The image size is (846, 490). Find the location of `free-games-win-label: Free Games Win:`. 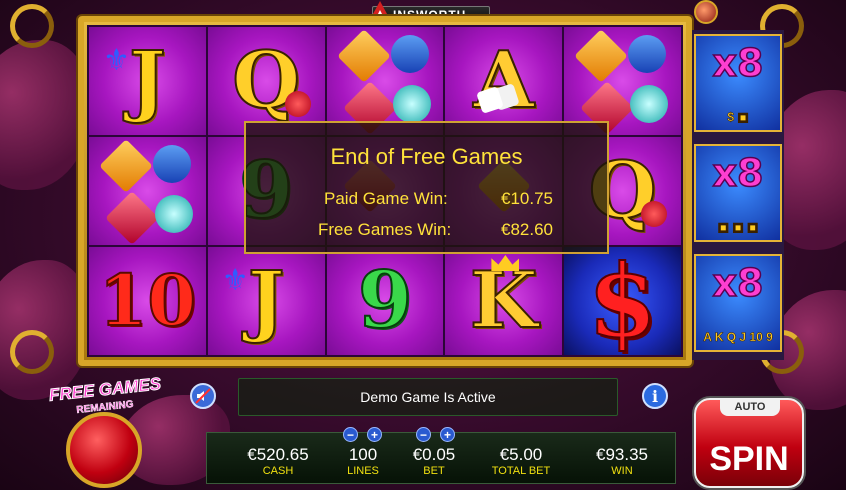

free-games-win-label: Free Games Win: is located at coordinates (385, 229).